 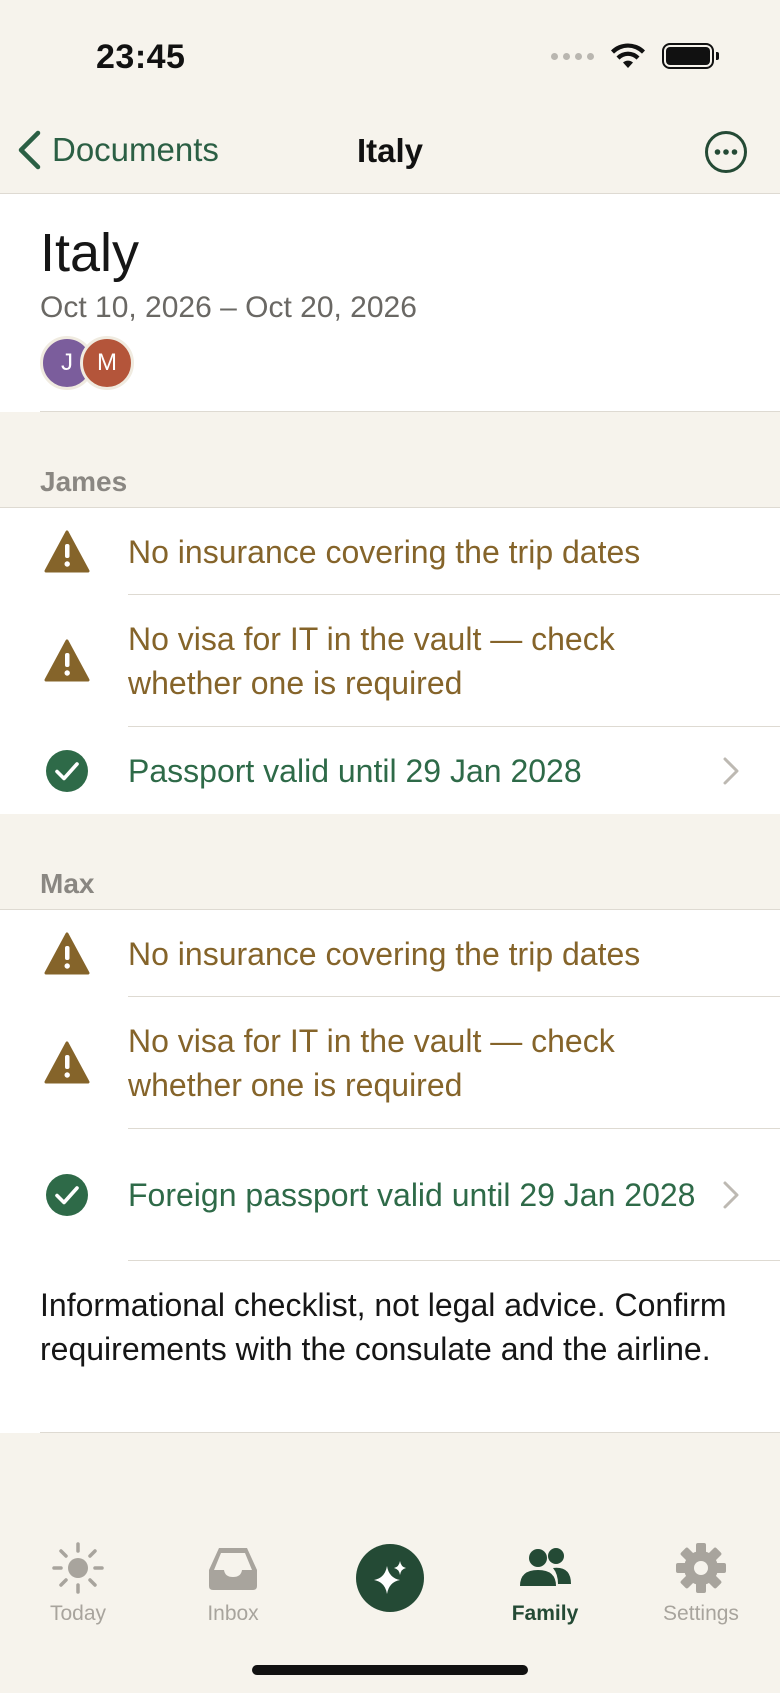 What do you see at coordinates (29, 150) in the screenshot?
I see `chevron-left-icon` at bounding box center [29, 150].